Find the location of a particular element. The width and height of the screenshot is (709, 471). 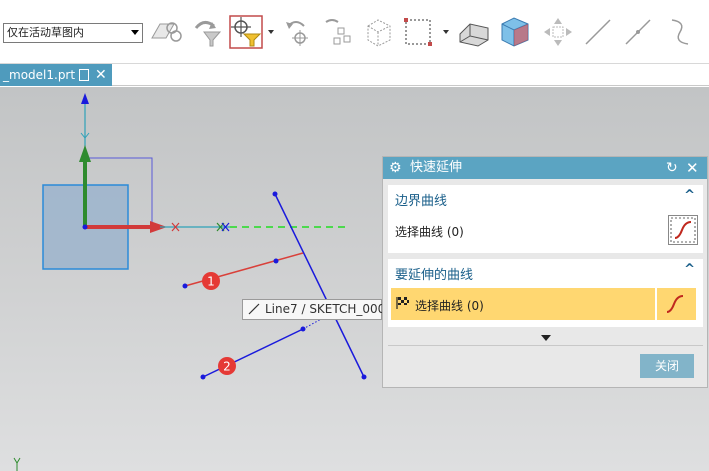

cube-wireframe-icon is located at coordinates (378, 32).